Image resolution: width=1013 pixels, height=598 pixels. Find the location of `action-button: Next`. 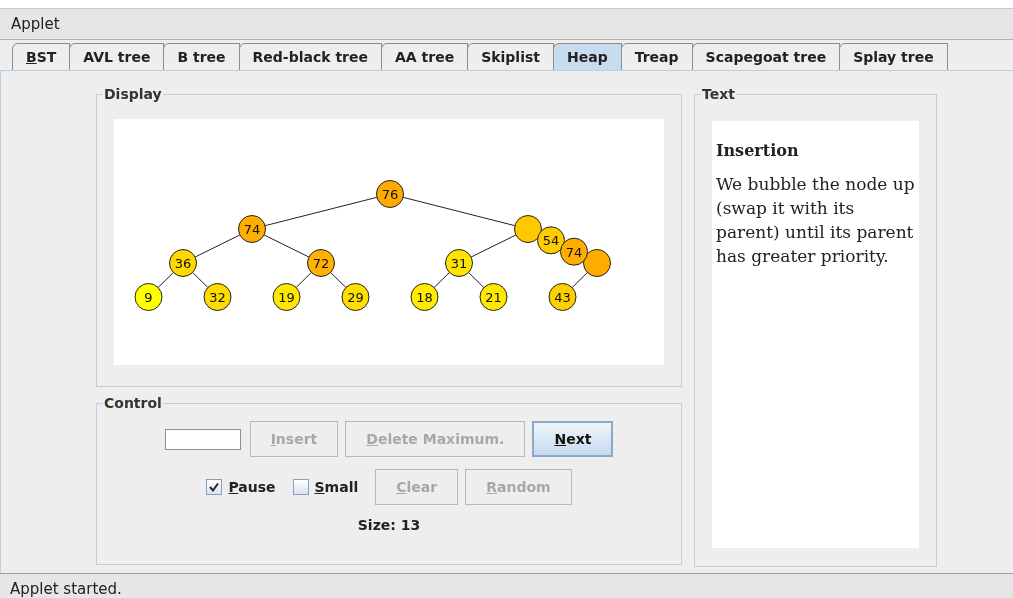

action-button: Next is located at coordinates (573, 439).